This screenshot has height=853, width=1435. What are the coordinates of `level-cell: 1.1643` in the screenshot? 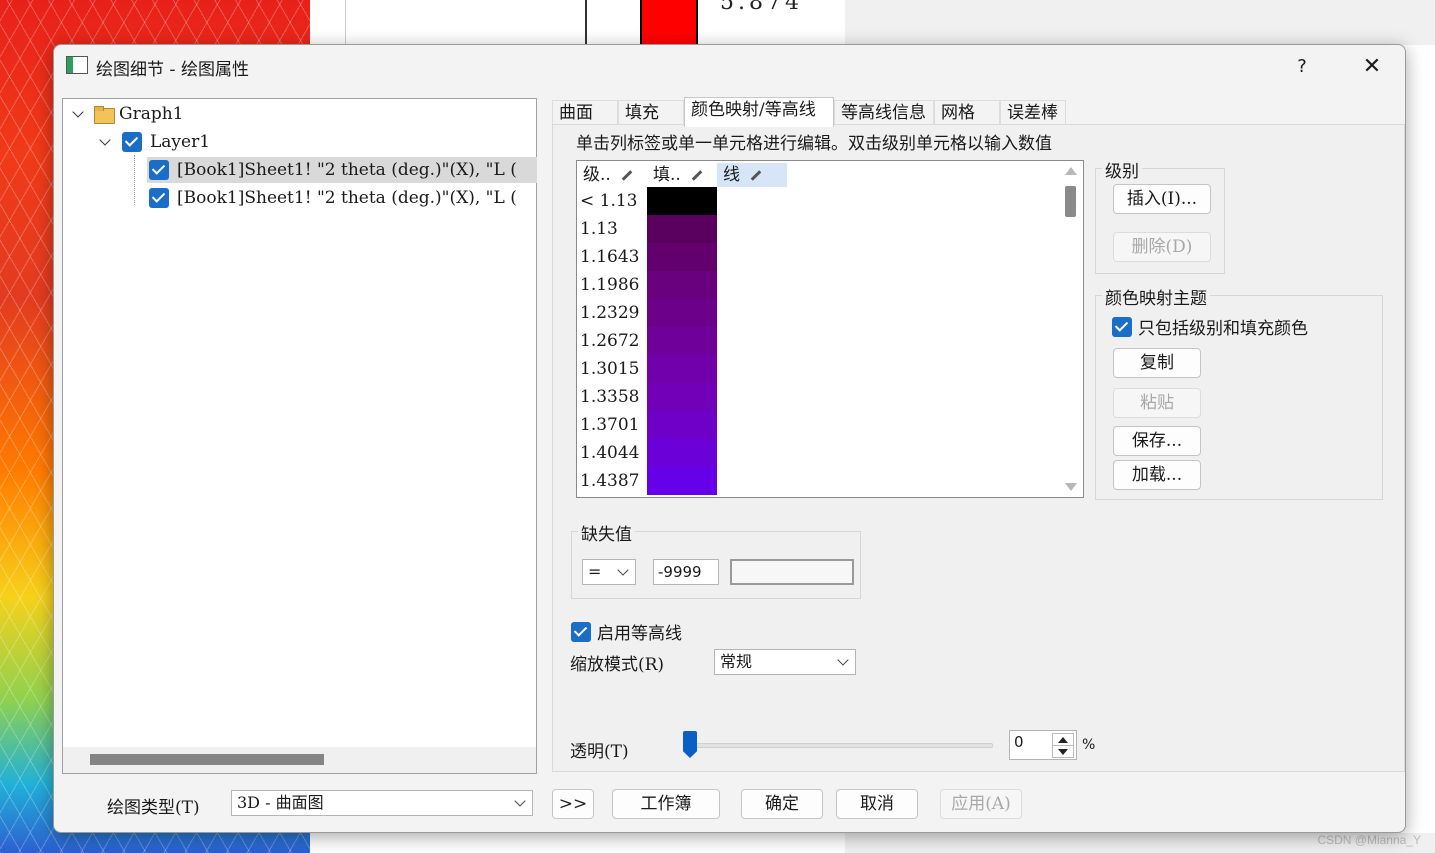 It's located at (609, 257).